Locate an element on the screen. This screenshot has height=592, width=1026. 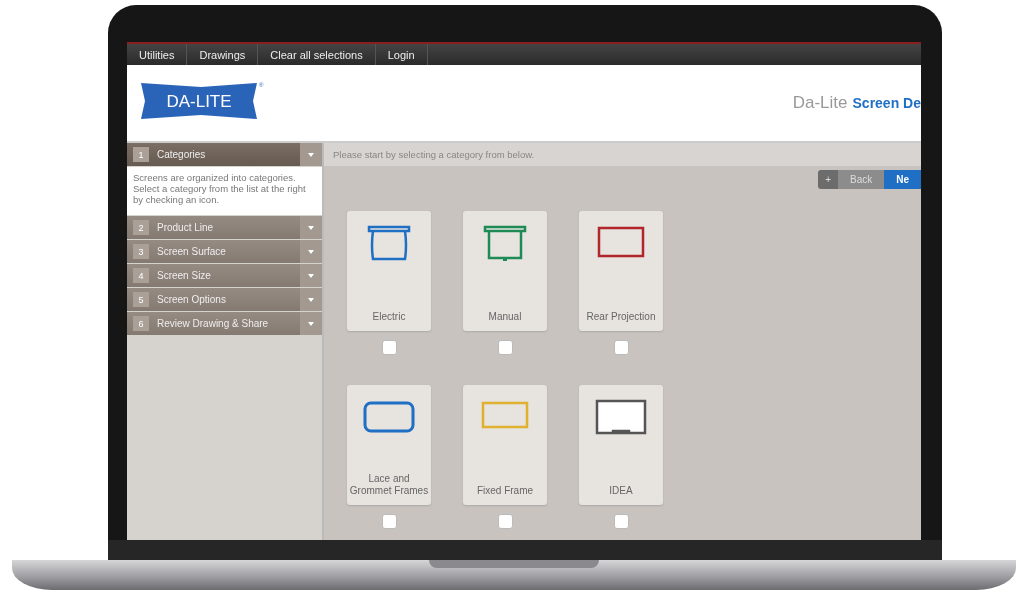
app-title: Screen De is located at coordinates (886, 103).